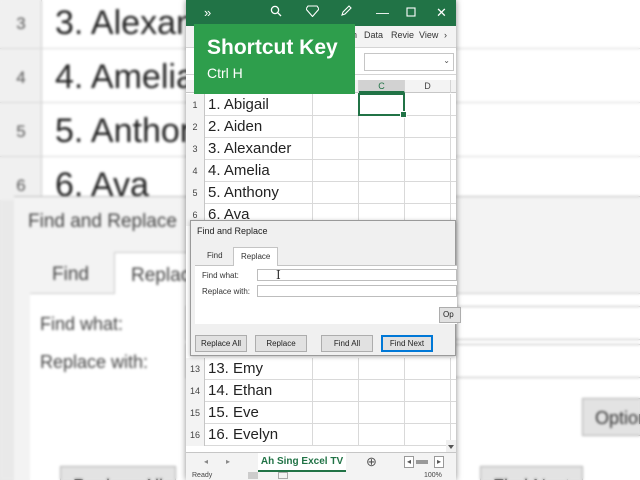 The height and width of the screenshot is (480, 640). What do you see at coordinates (215, 255) in the screenshot?
I see `tab-find: Find` at bounding box center [215, 255].